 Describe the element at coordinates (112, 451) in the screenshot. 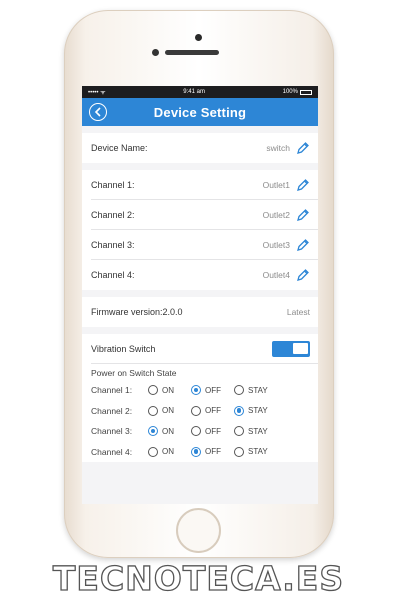

I see `power-state-channel-label: Channel 4:` at that location.